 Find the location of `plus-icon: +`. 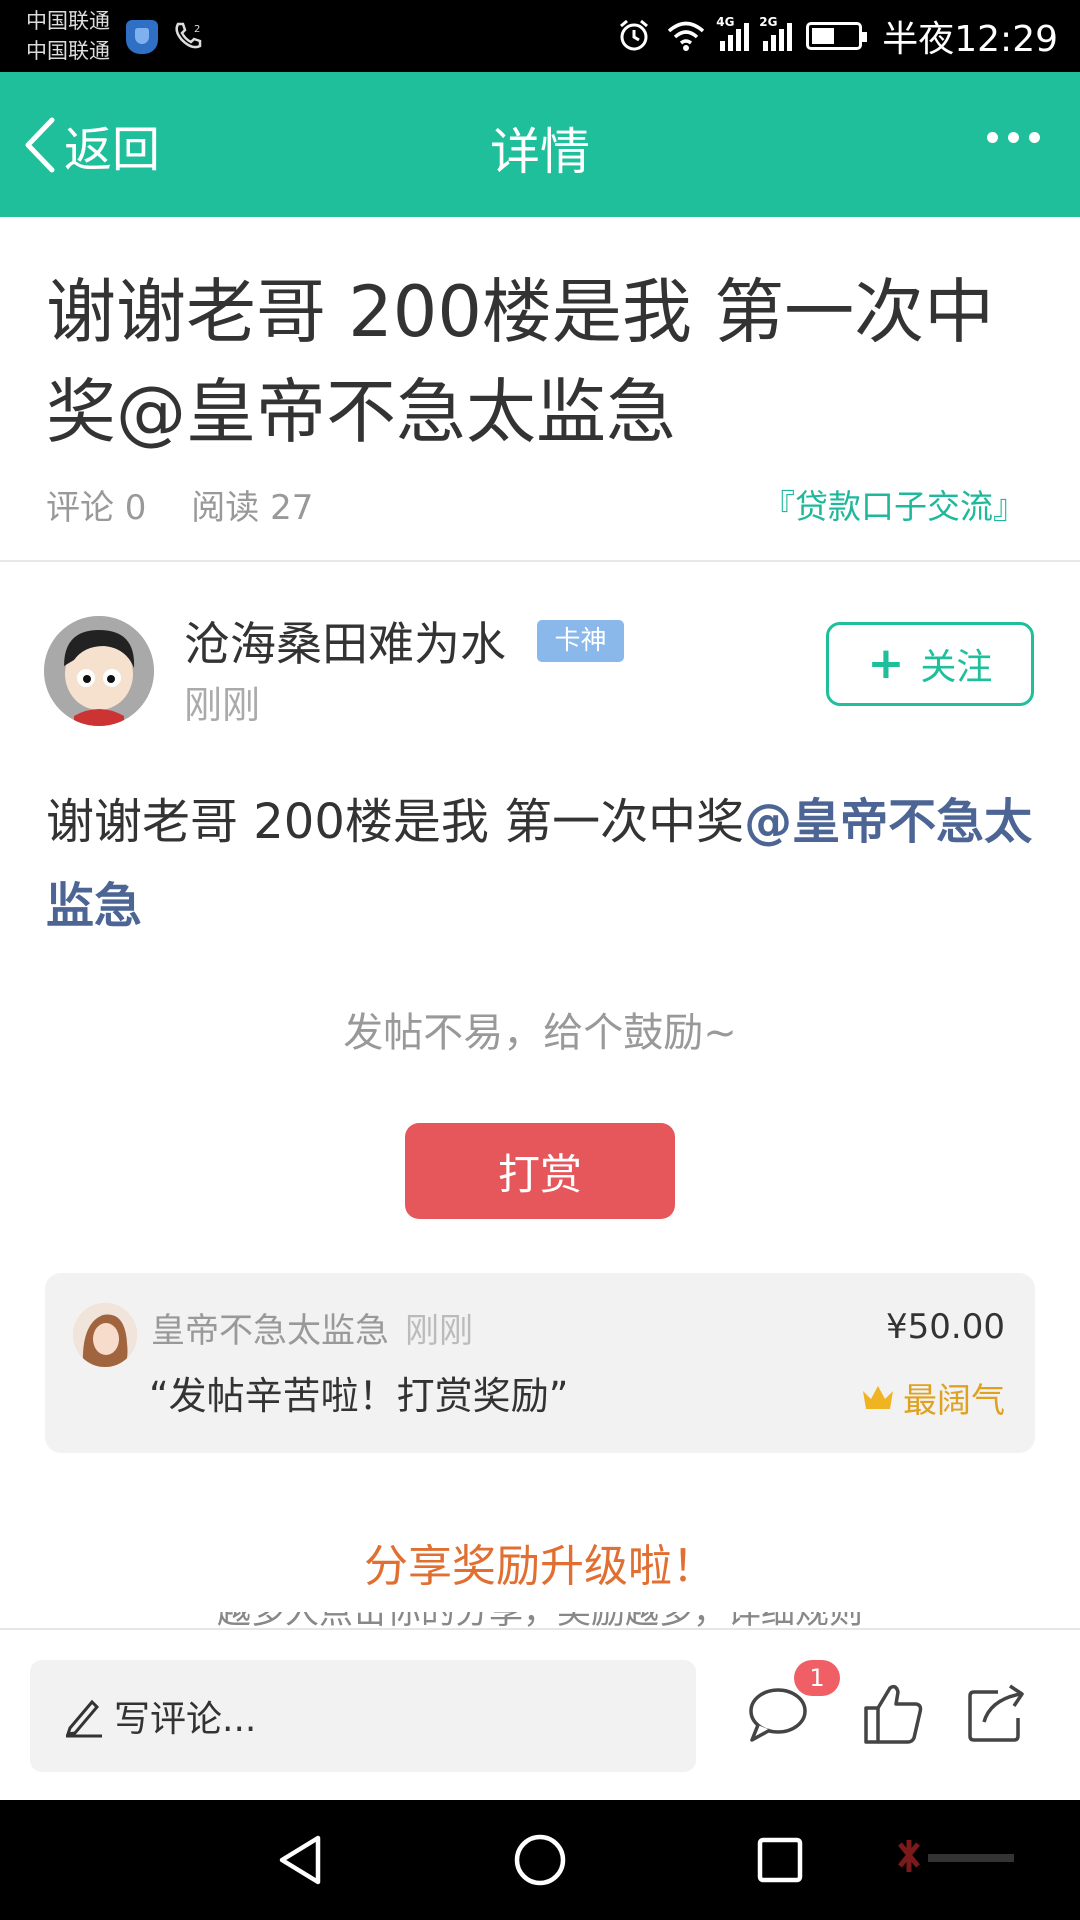

plus-icon: + is located at coordinates (886, 663).